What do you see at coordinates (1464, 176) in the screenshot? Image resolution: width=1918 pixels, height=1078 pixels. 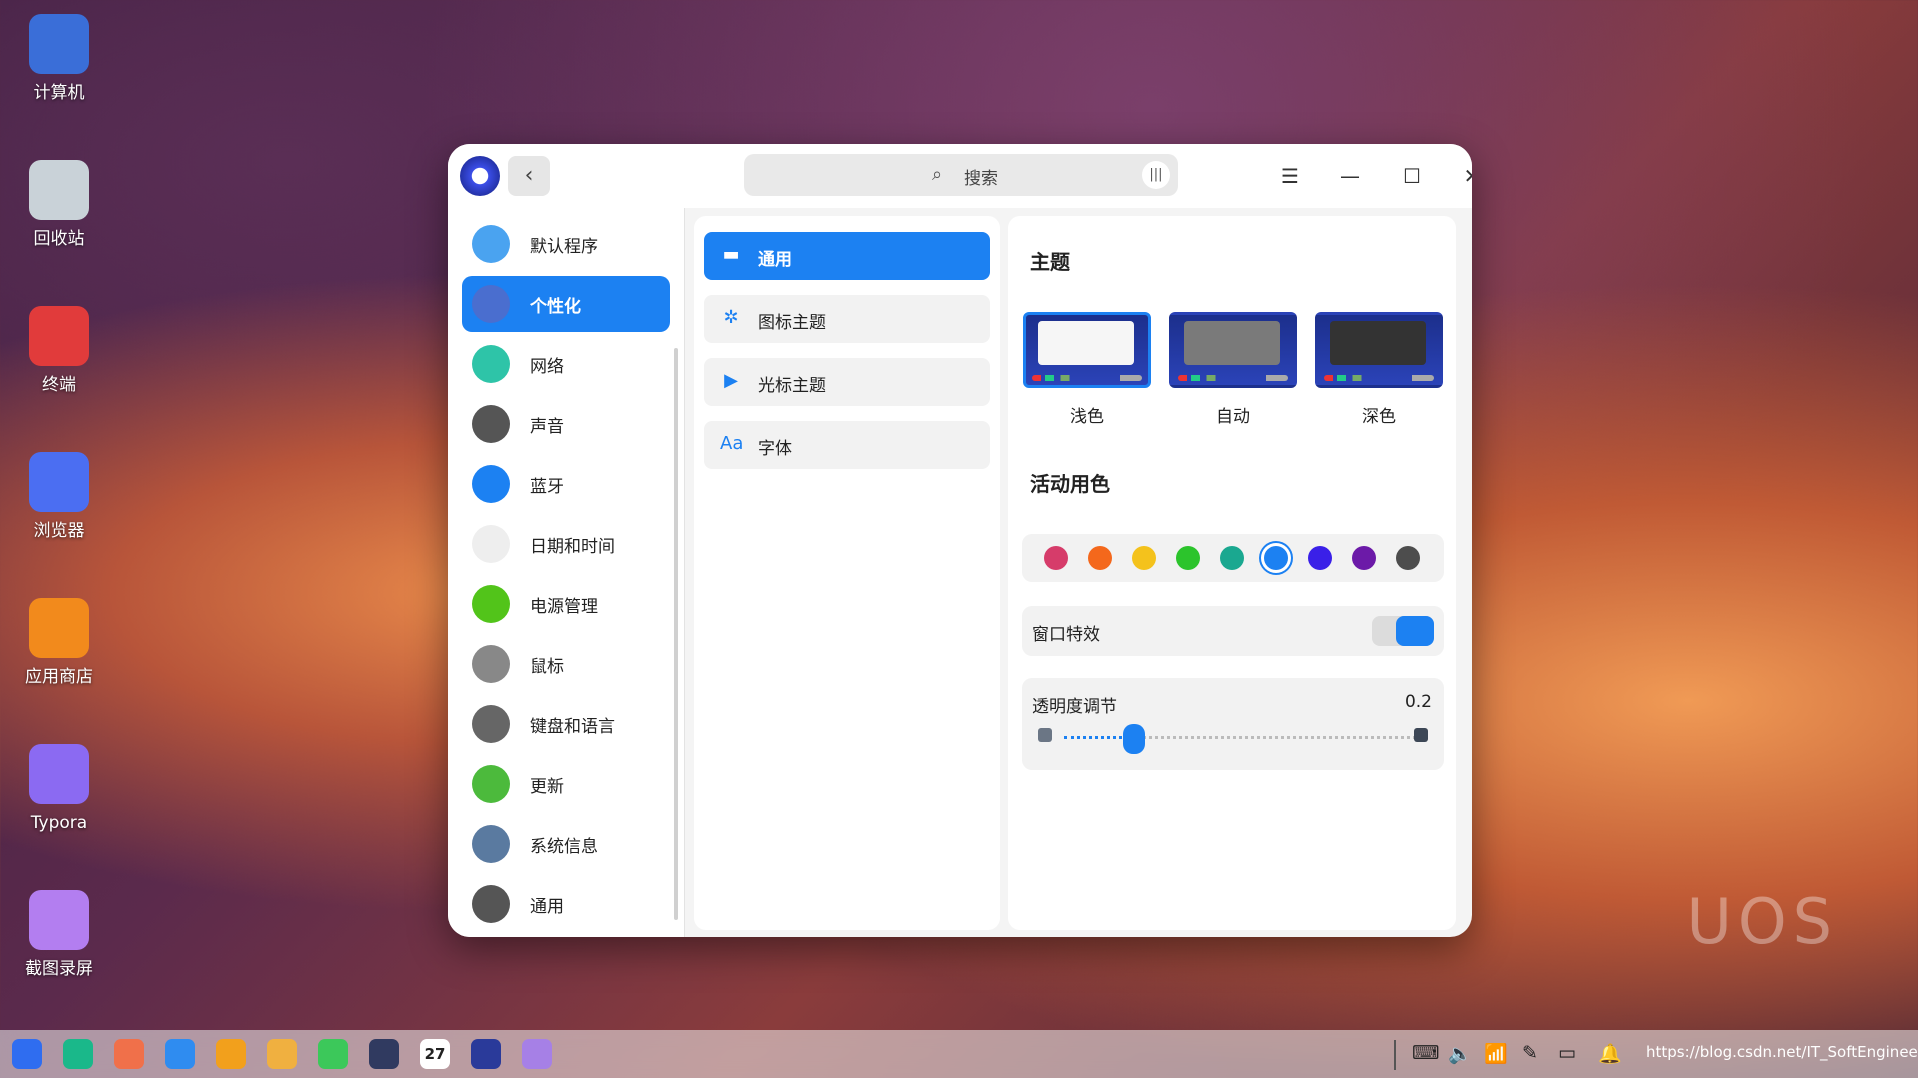 I see `close-button: ✕` at bounding box center [1464, 176].